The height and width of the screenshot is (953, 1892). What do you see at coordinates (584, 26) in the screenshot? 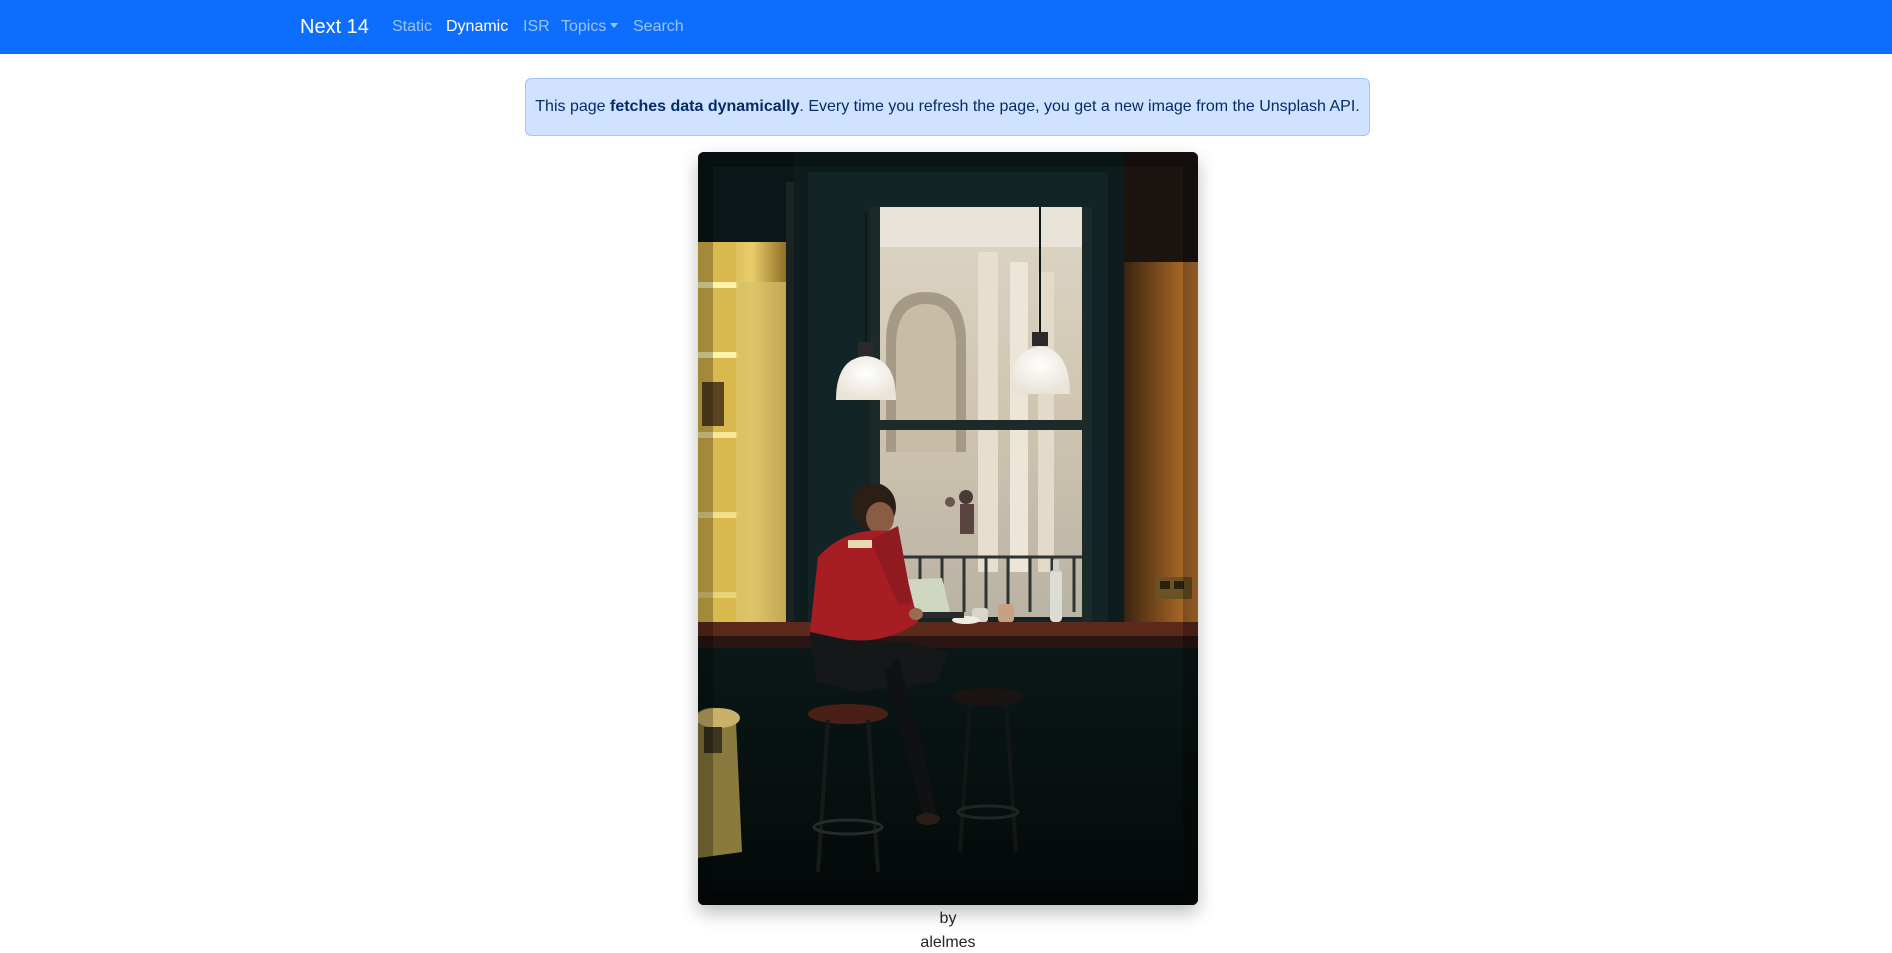
I see `nav-dropdown-topics-label: Topics` at bounding box center [584, 26].